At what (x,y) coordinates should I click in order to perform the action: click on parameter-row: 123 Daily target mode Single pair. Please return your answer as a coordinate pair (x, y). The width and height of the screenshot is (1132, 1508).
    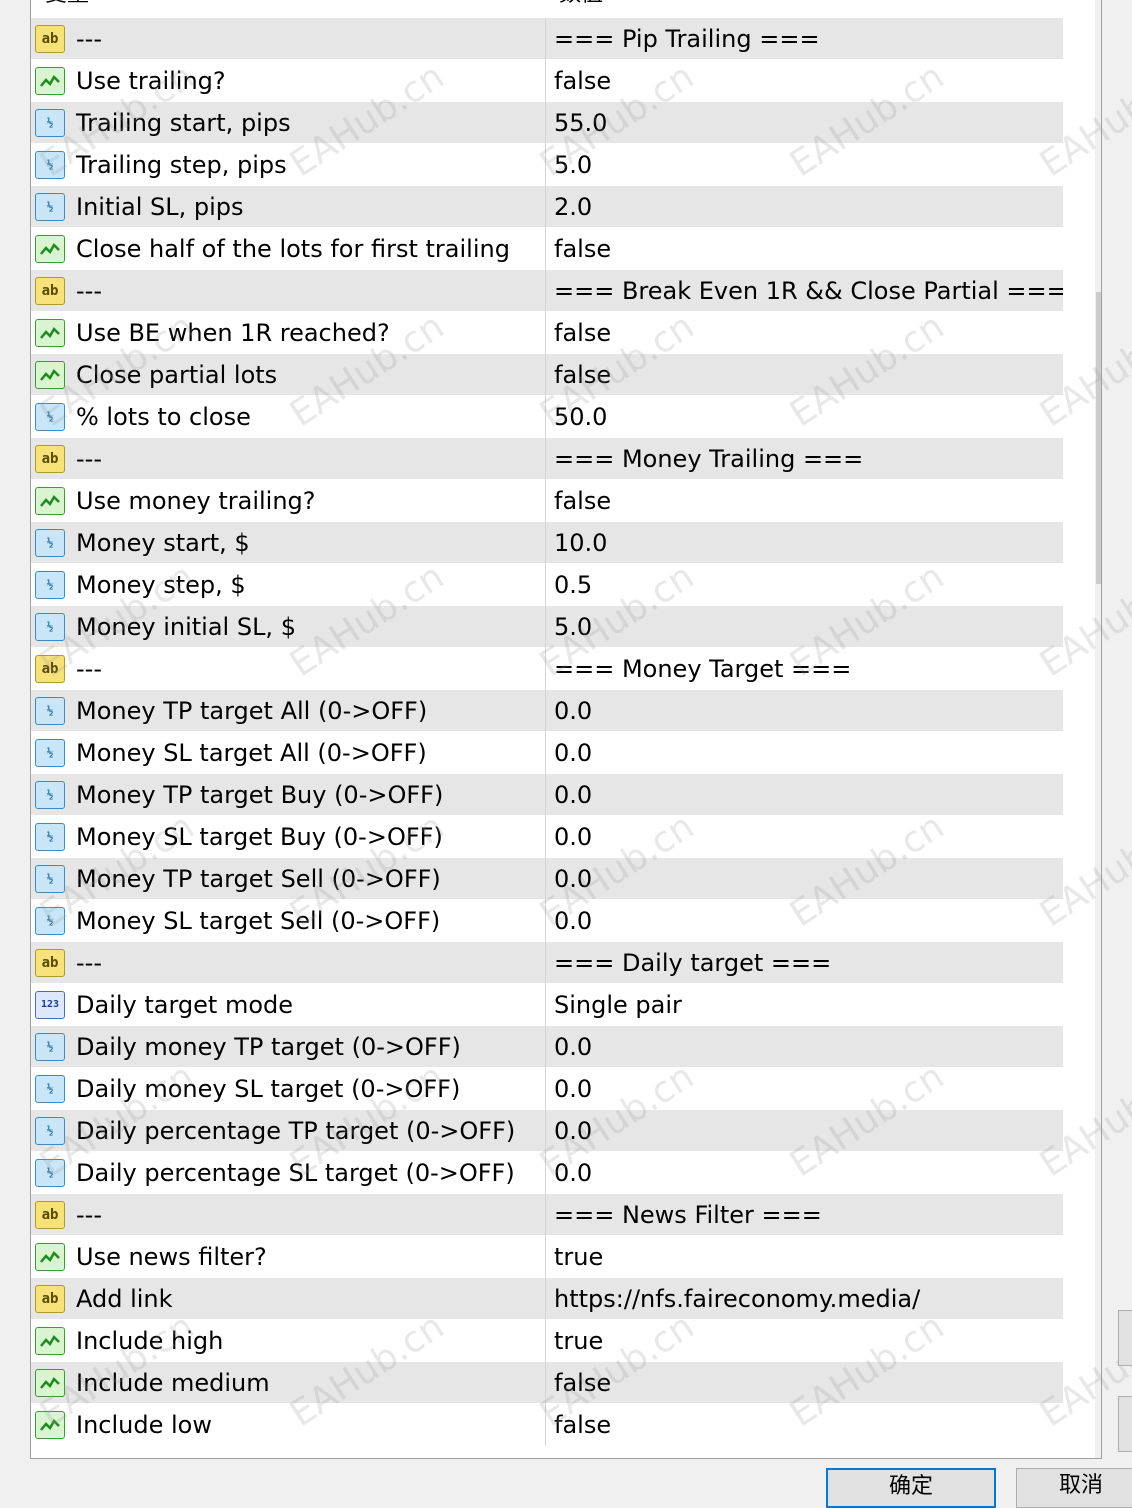
    Looking at the image, I should click on (547, 1005).